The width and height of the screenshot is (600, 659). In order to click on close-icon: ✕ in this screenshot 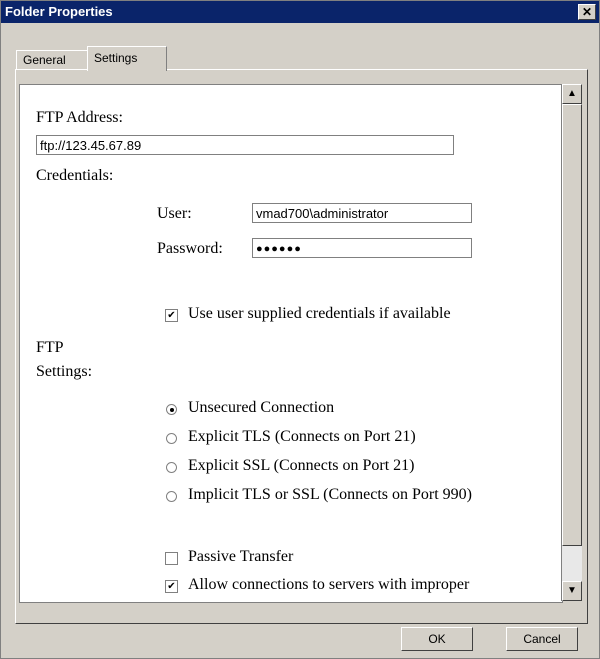, I will do `click(587, 12)`.